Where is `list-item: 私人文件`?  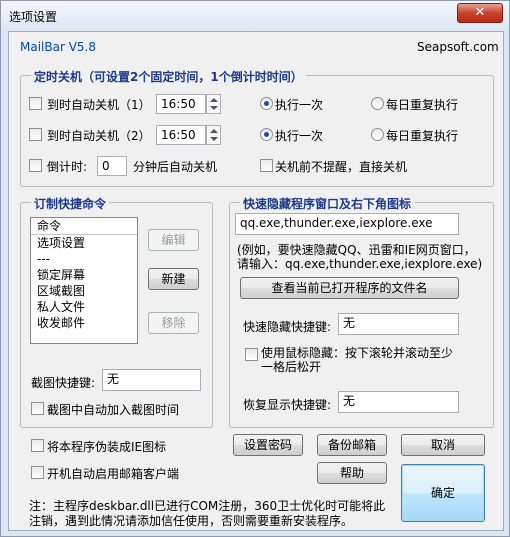 list-item: 私人文件 is located at coordinates (84, 307).